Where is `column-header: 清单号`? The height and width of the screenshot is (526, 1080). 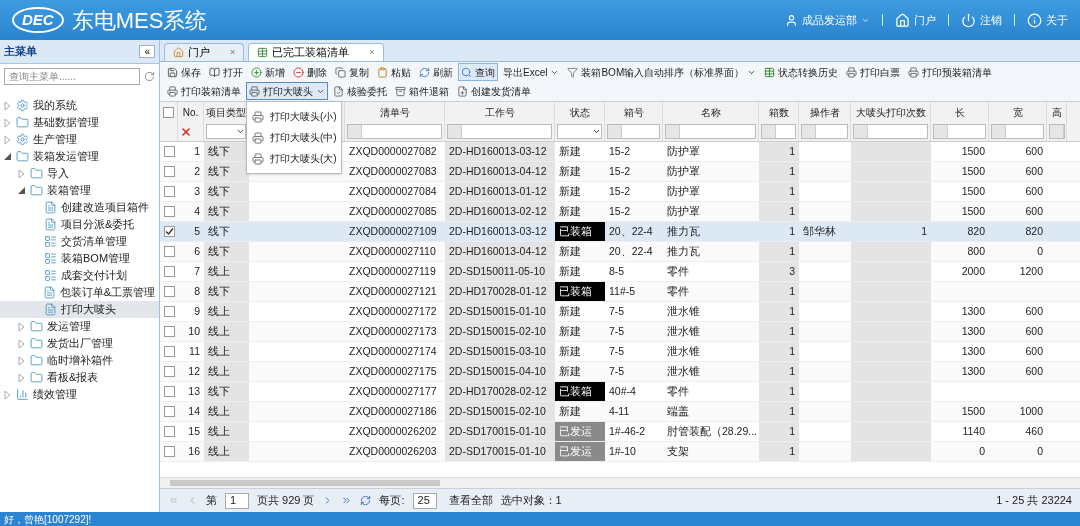
column-header: 清单号 is located at coordinates (394, 112).